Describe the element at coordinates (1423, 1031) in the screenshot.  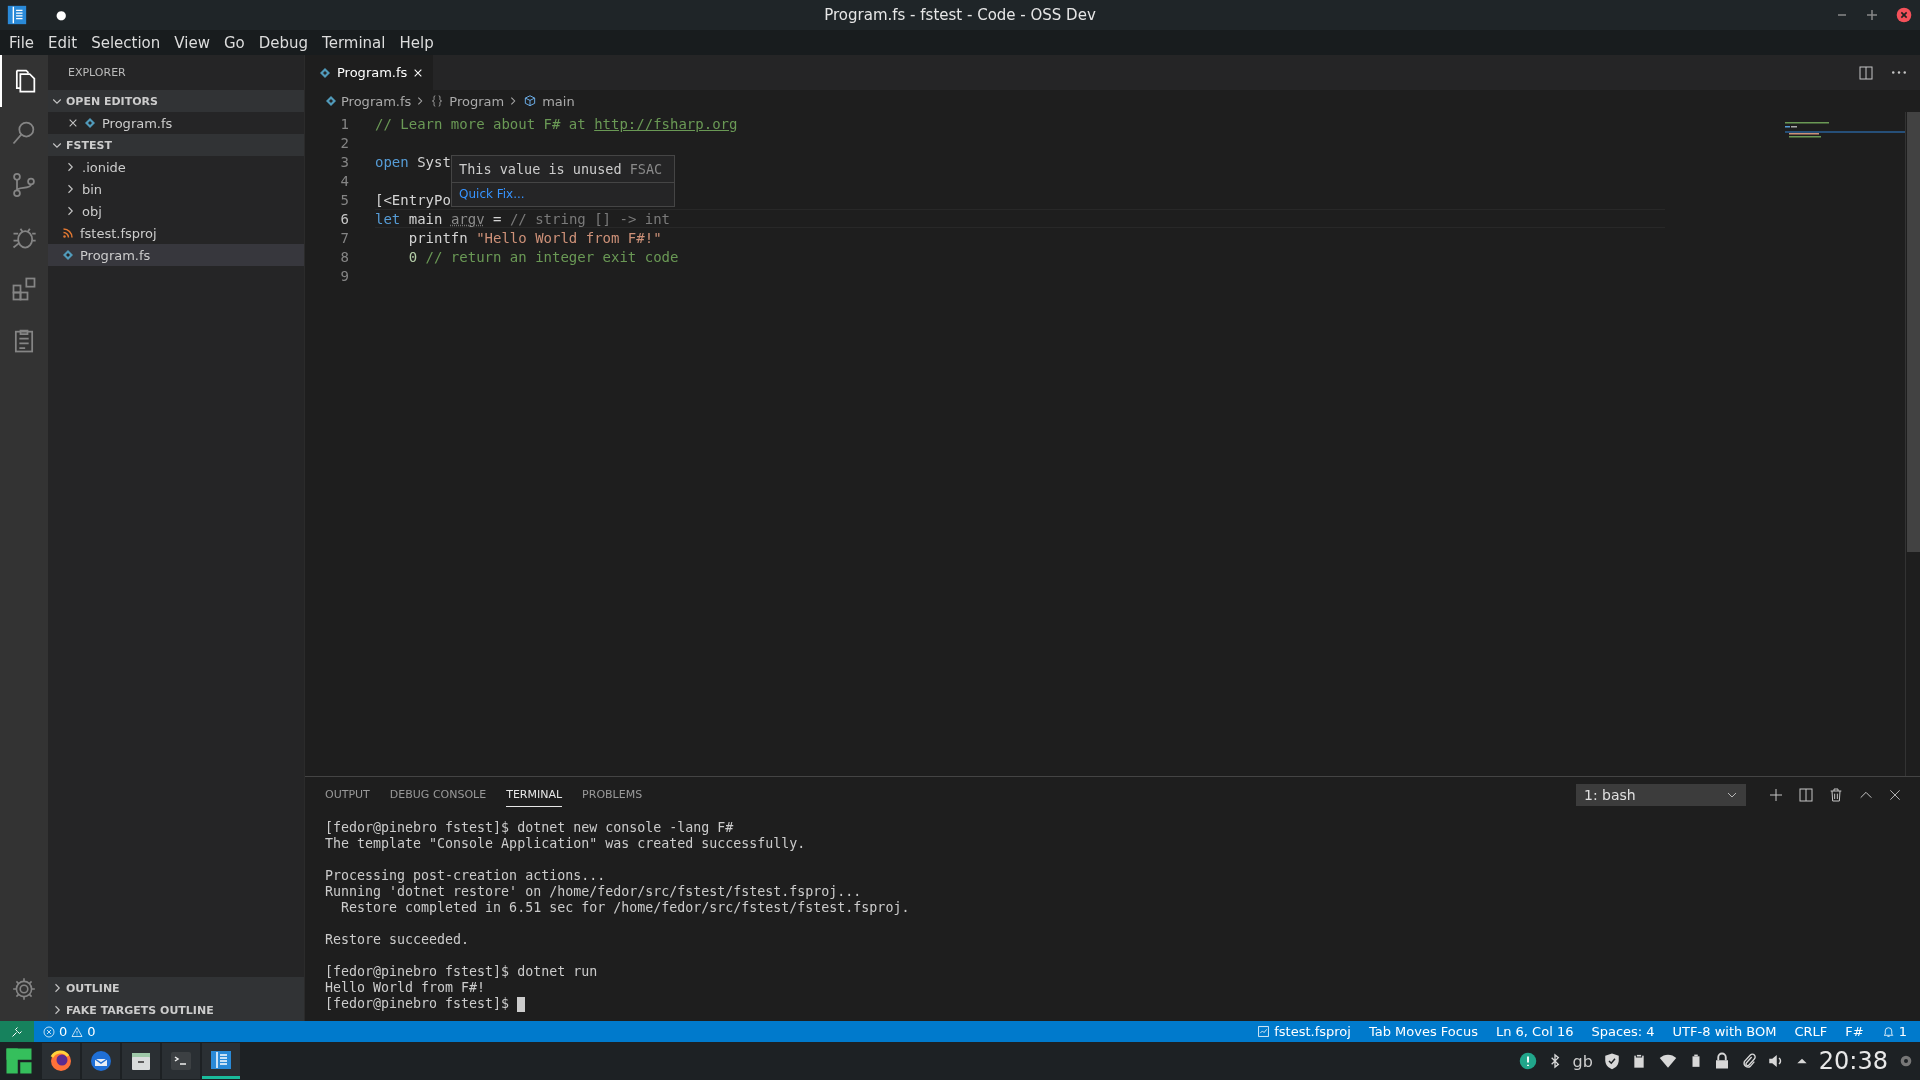
I see `status-item: Tab Moves Focus` at that location.